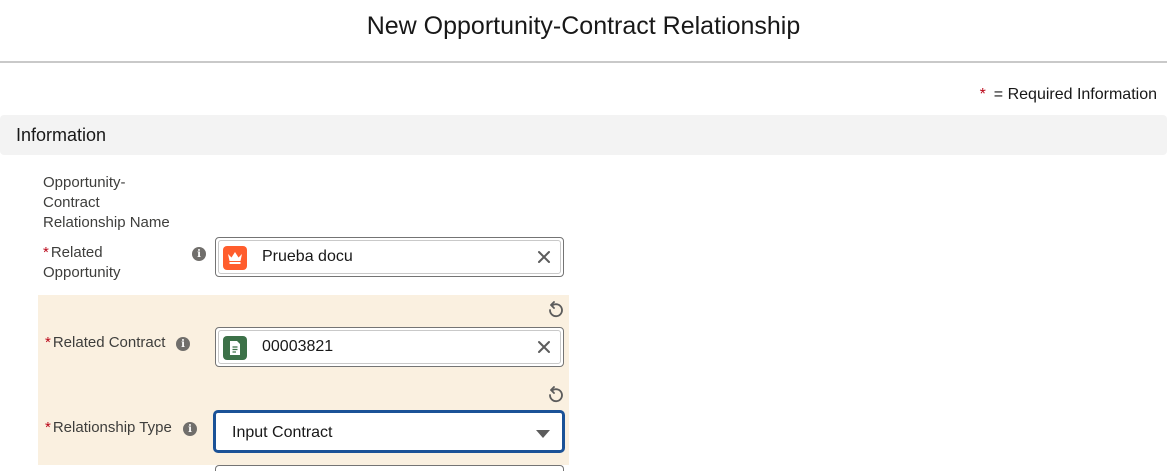  I want to click on required-legend: * = Required Information, so click(1068, 95).